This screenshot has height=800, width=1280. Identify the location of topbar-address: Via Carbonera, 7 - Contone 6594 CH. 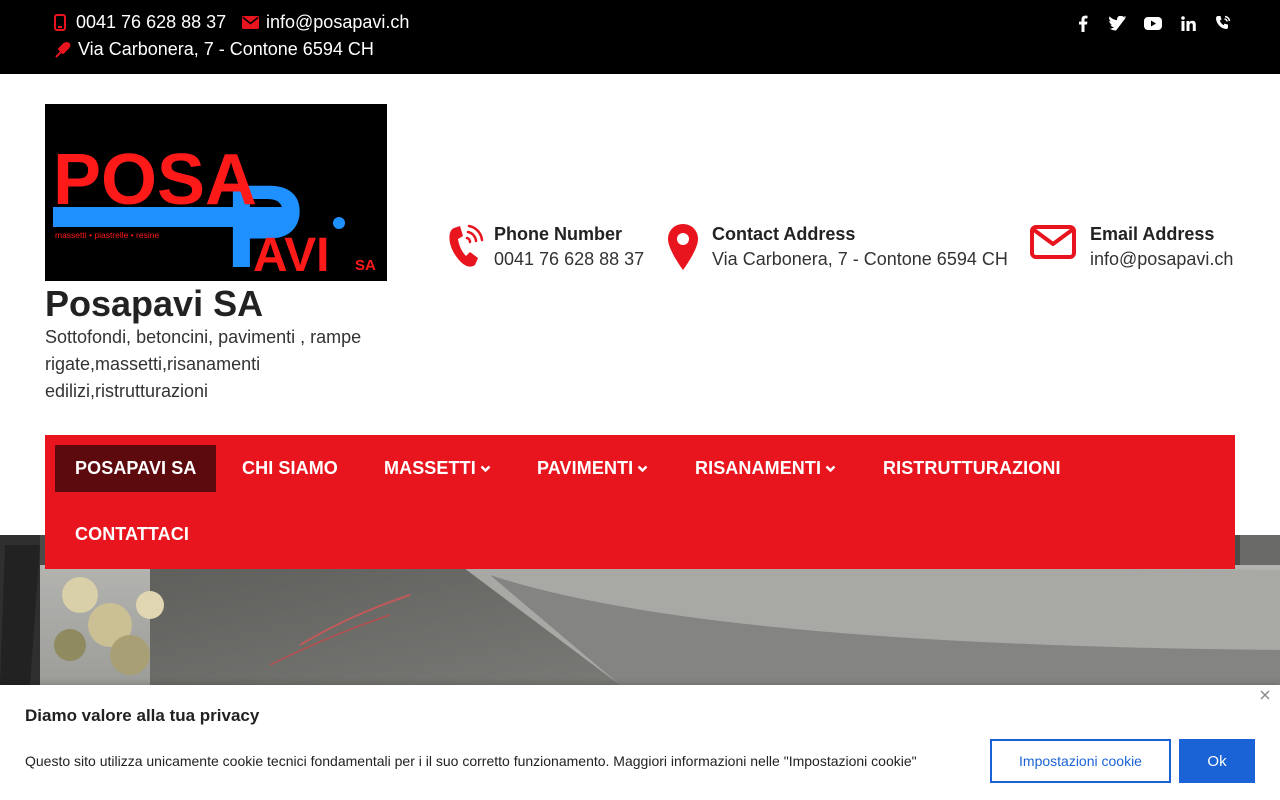
(213, 49).